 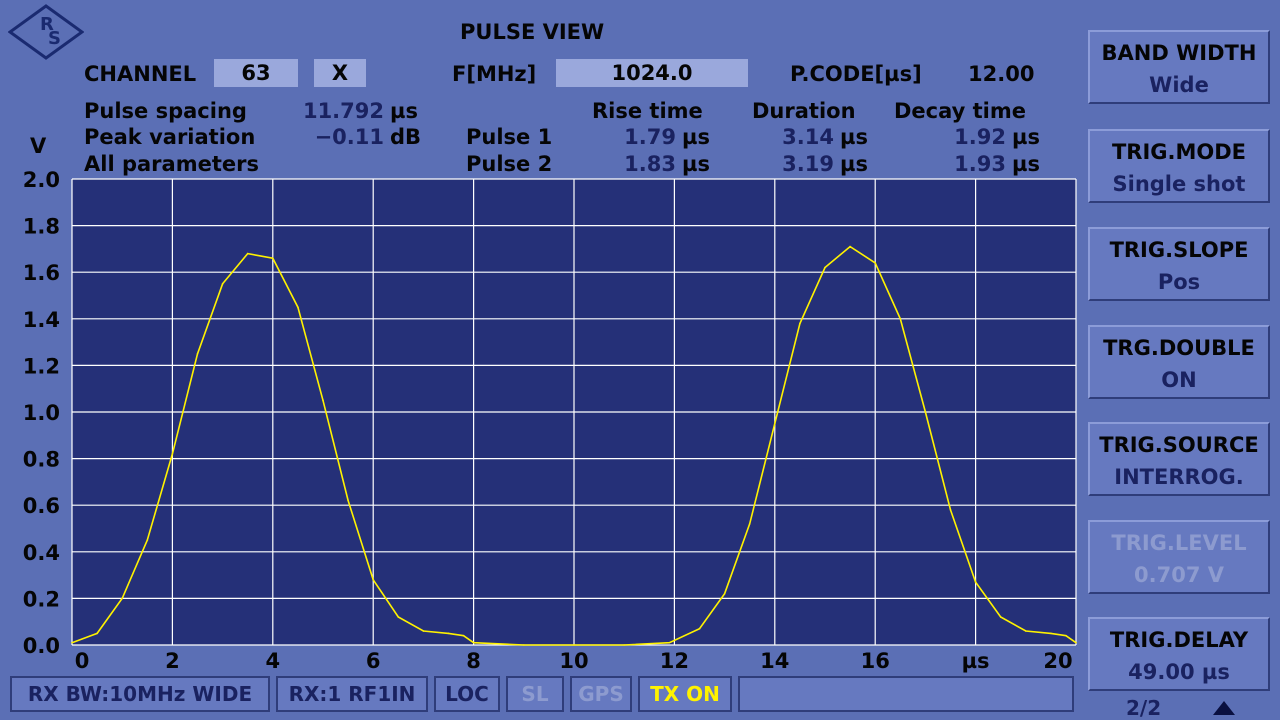 What do you see at coordinates (41, 273) in the screenshot?
I see `y-tick-label: 1.6` at bounding box center [41, 273].